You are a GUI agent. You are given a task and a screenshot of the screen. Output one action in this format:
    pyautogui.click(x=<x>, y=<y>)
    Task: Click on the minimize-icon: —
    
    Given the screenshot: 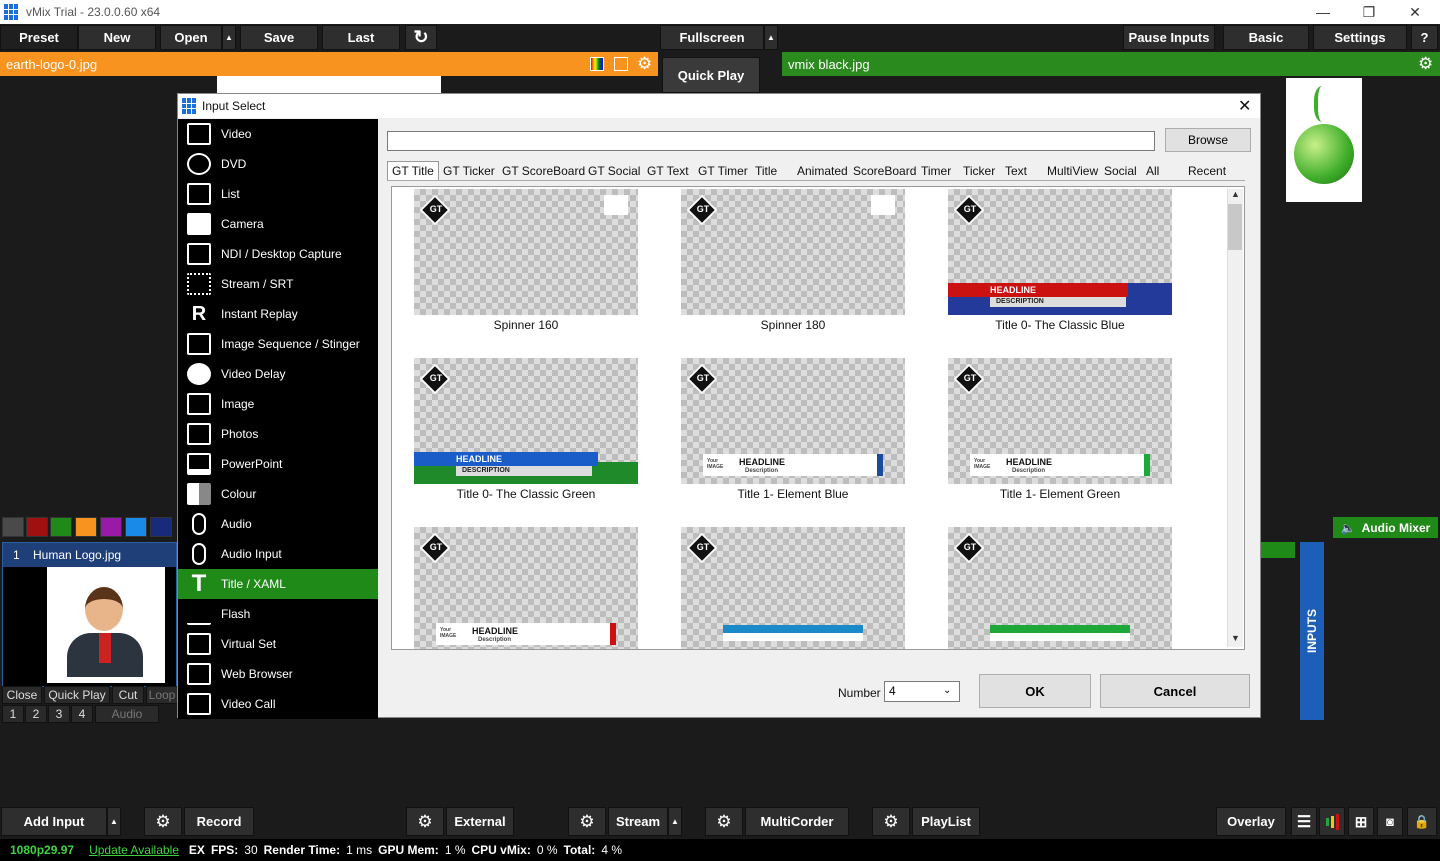 What is the action you would take?
    pyautogui.click(x=1323, y=12)
    